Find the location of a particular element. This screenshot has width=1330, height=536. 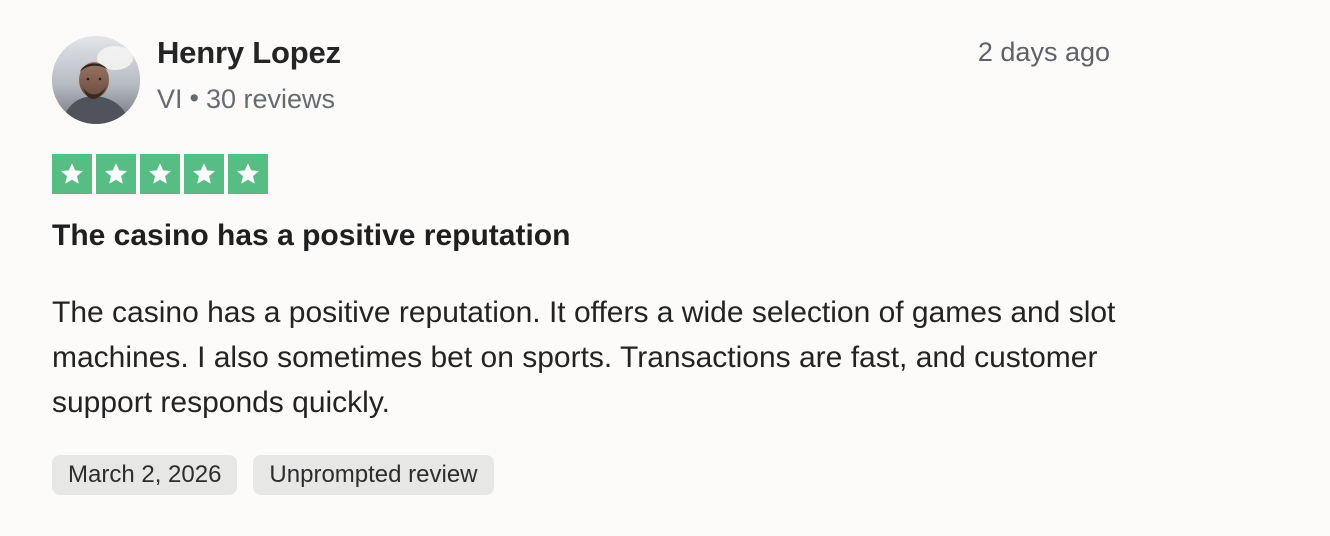

avatar-icon is located at coordinates (96, 80).